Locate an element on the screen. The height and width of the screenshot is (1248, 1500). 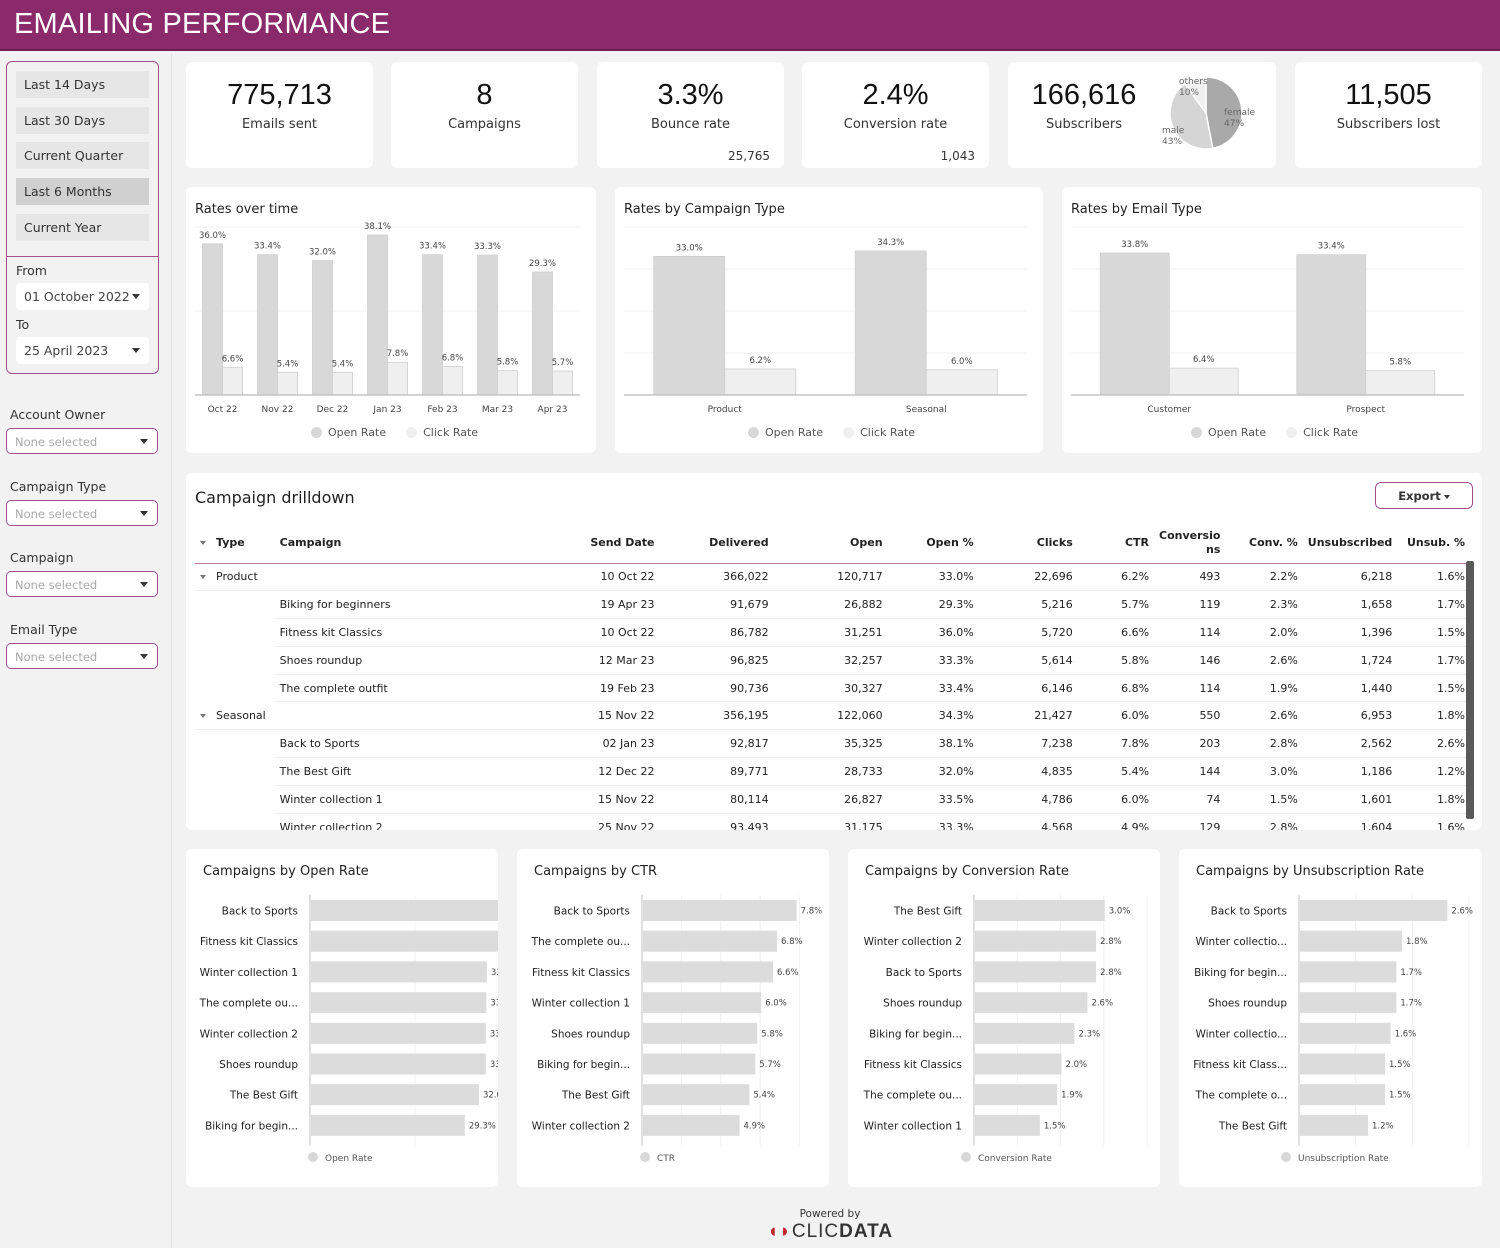
cell-text: 1,601 is located at coordinates (1376, 799).